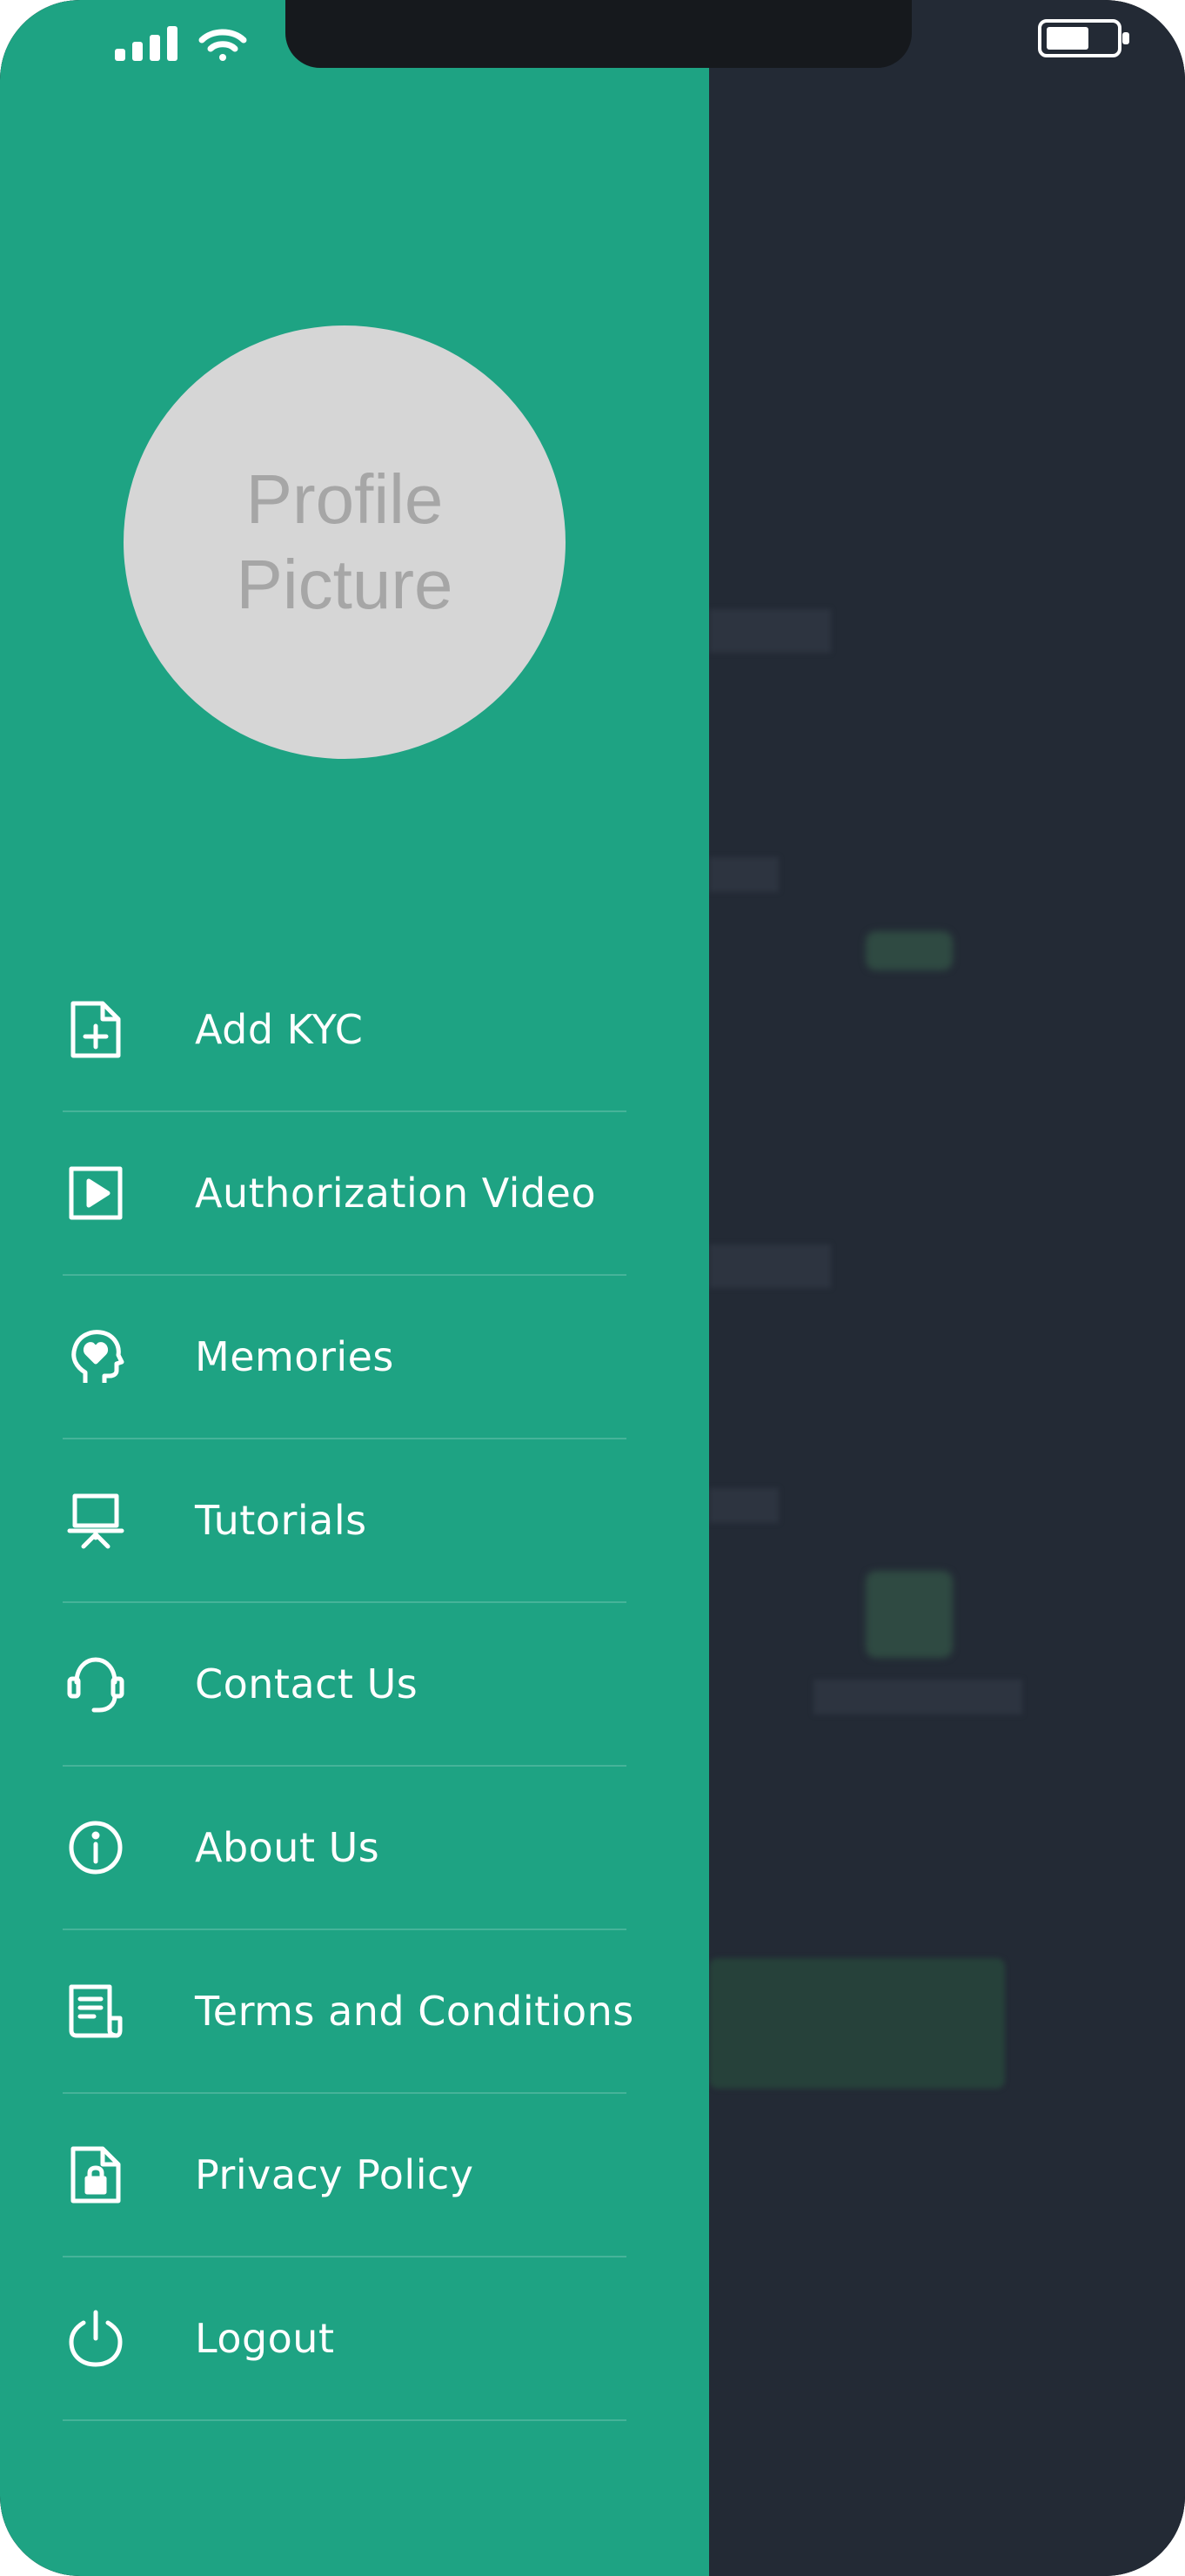  I want to click on status-bar-left, so click(189, 39).